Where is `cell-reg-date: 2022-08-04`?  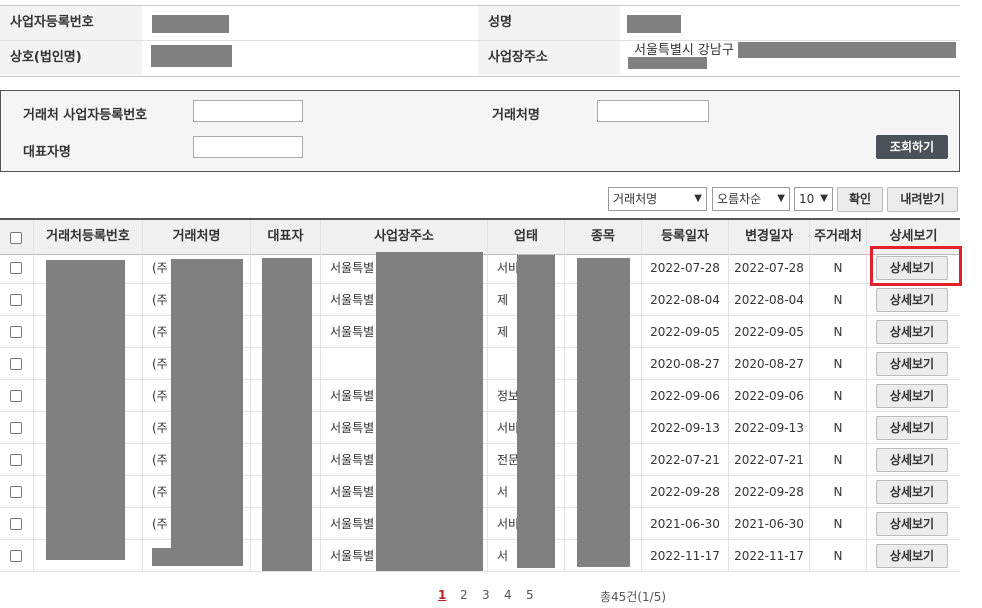 cell-reg-date: 2022-08-04 is located at coordinates (685, 300).